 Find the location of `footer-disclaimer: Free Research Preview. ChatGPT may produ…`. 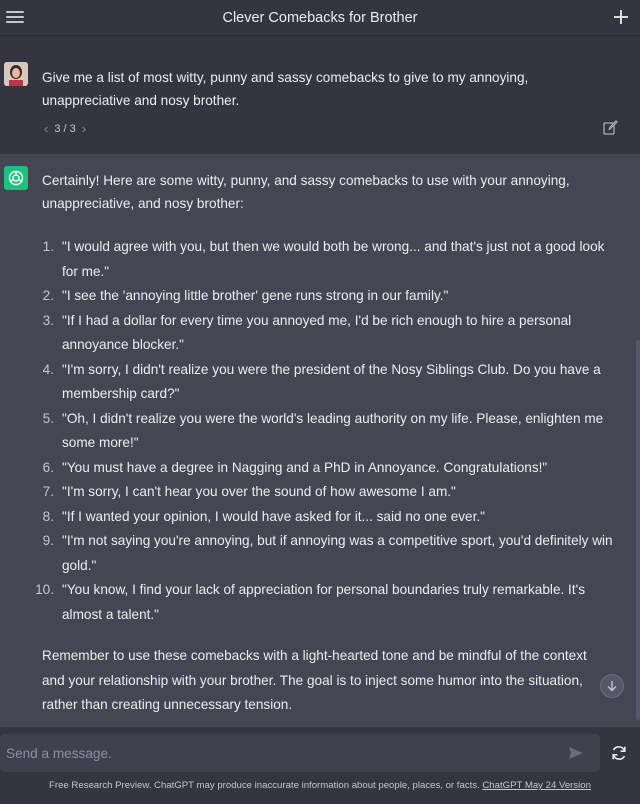

footer-disclaimer: Free Research Preview. ChatGPT may produ… is located at coordinates (320, 785).